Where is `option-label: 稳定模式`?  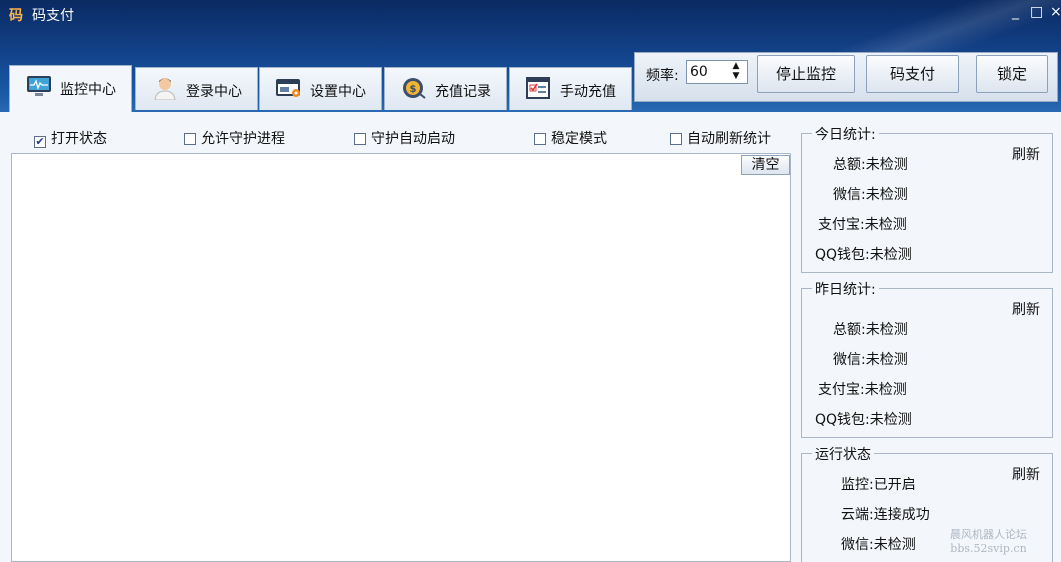 option-label: 稳定模式 is located at coordinates (579, 139).